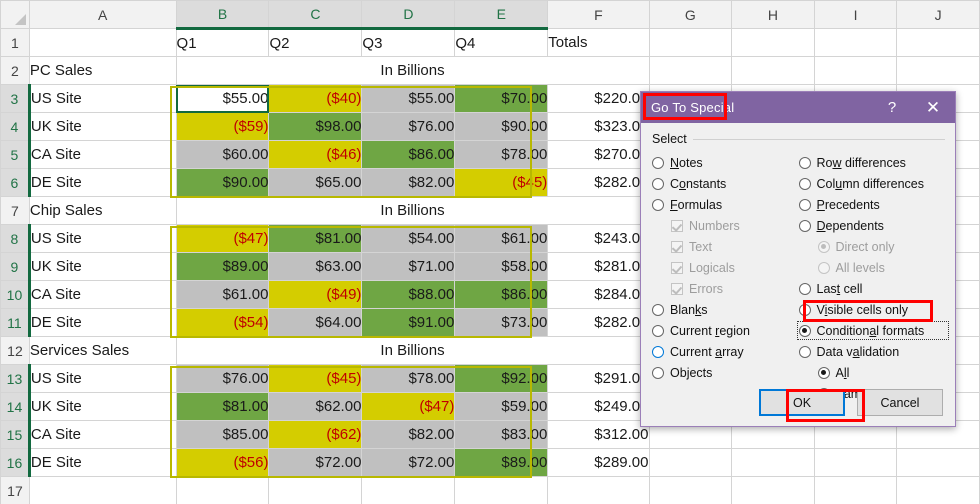  Describe the element at coordinates (15, 210) in the screenshot. I see `row-header-7: 7` at that location.